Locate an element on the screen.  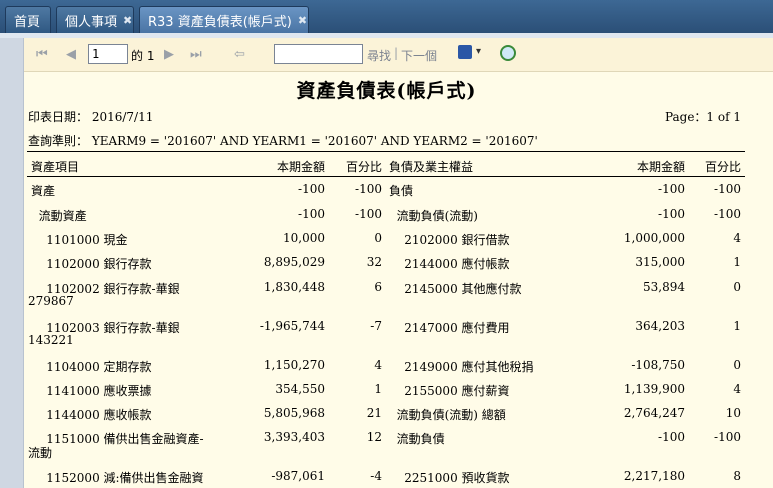
asset-percent: 32 is located at coordinates (374, 262).